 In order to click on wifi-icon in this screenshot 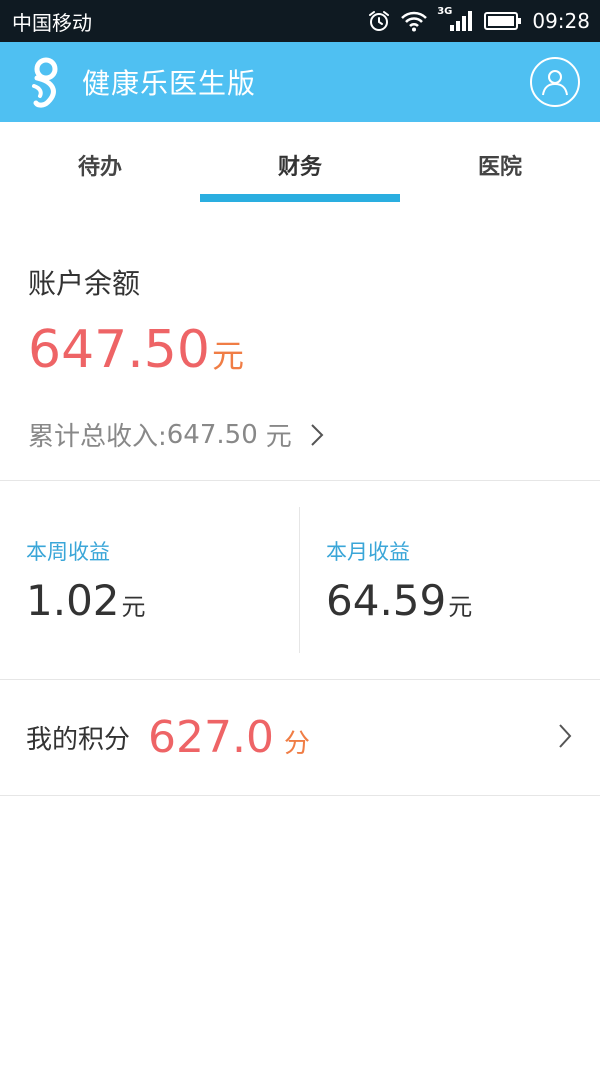, I will do `click(414, 21)`.